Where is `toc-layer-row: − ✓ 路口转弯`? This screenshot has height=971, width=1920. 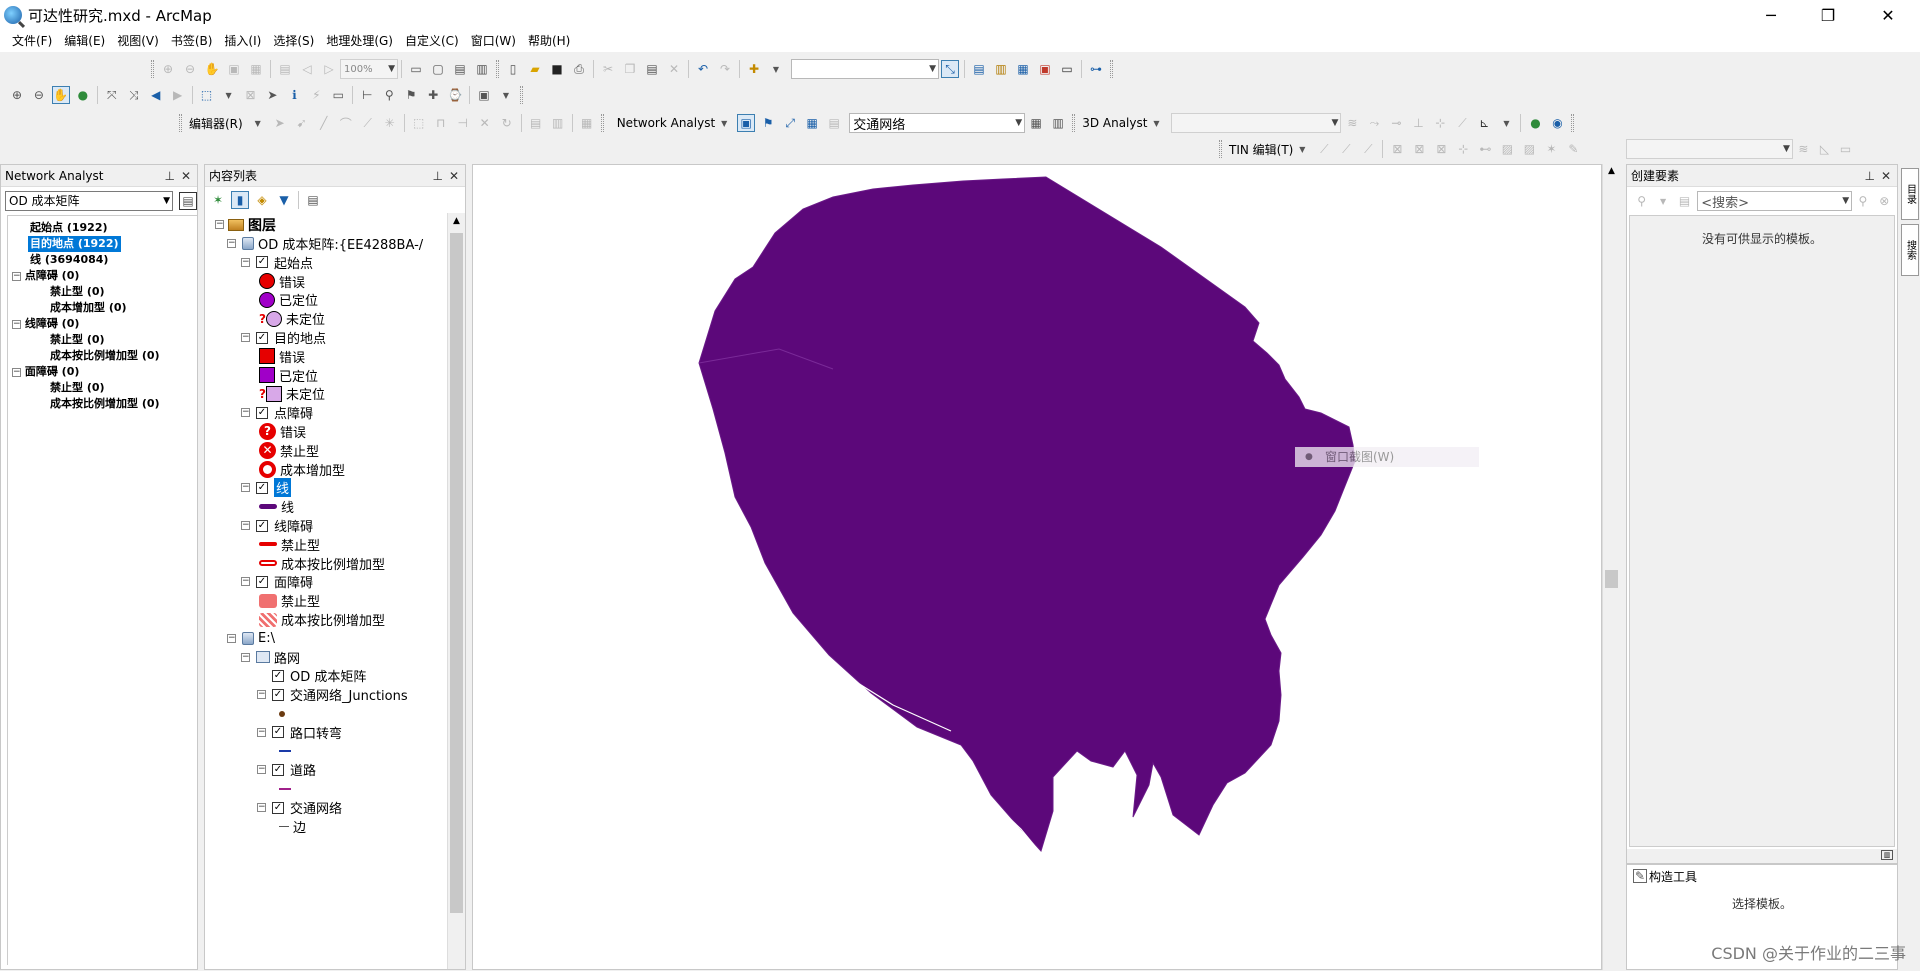
toc-layer-row: − ✓ 路口转弯 is located at coordinates (299, 732).